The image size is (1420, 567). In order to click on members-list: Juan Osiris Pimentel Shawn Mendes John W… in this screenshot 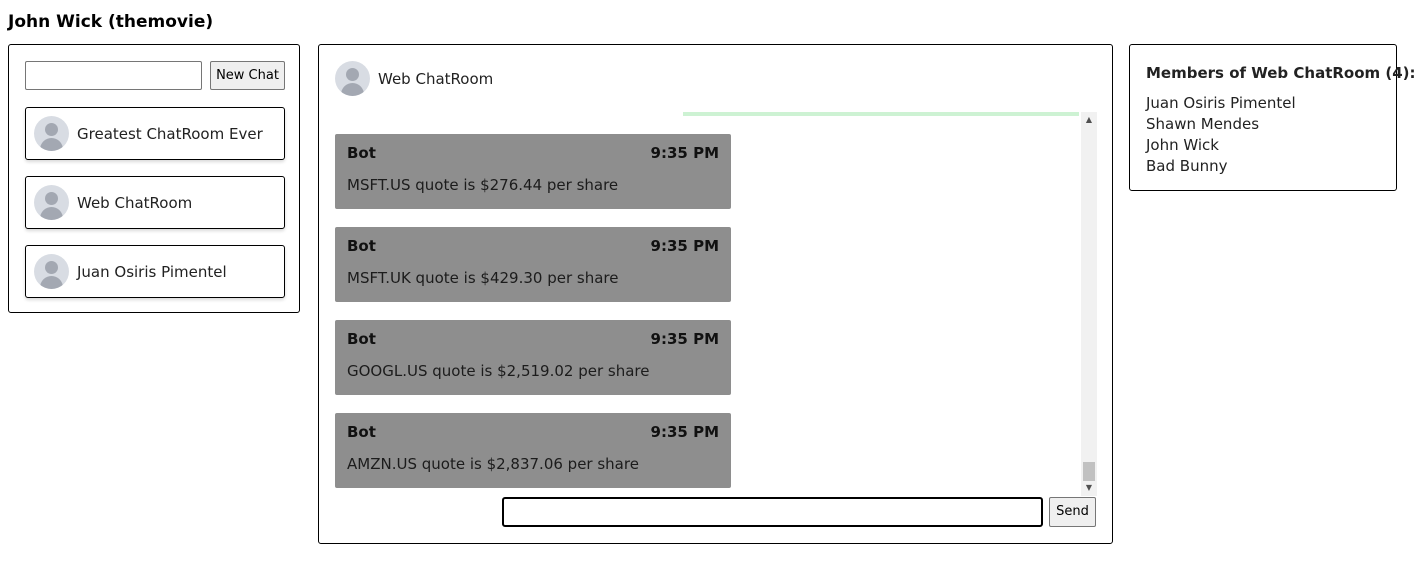, I will do `click(1221, 135)`.